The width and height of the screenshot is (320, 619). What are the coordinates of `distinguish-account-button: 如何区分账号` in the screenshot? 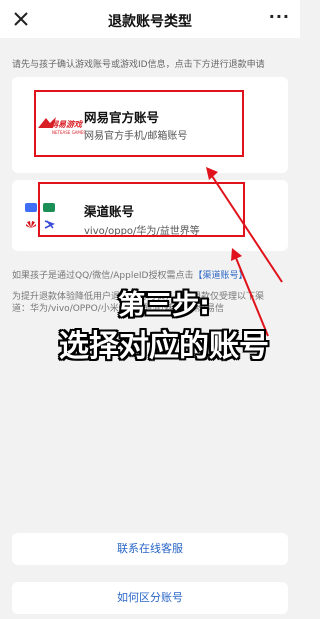 It's located at (150, 598).